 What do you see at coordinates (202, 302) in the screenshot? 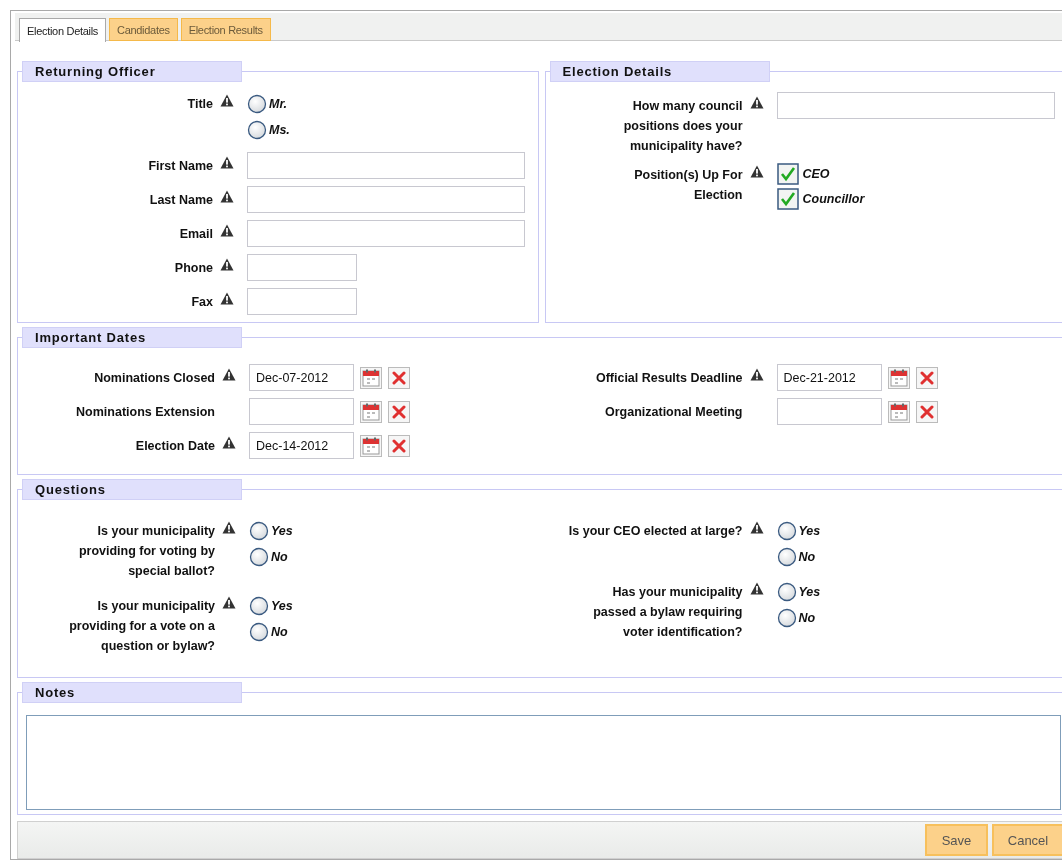
I see `field-label: Fax` at bounding box center [202, 302].